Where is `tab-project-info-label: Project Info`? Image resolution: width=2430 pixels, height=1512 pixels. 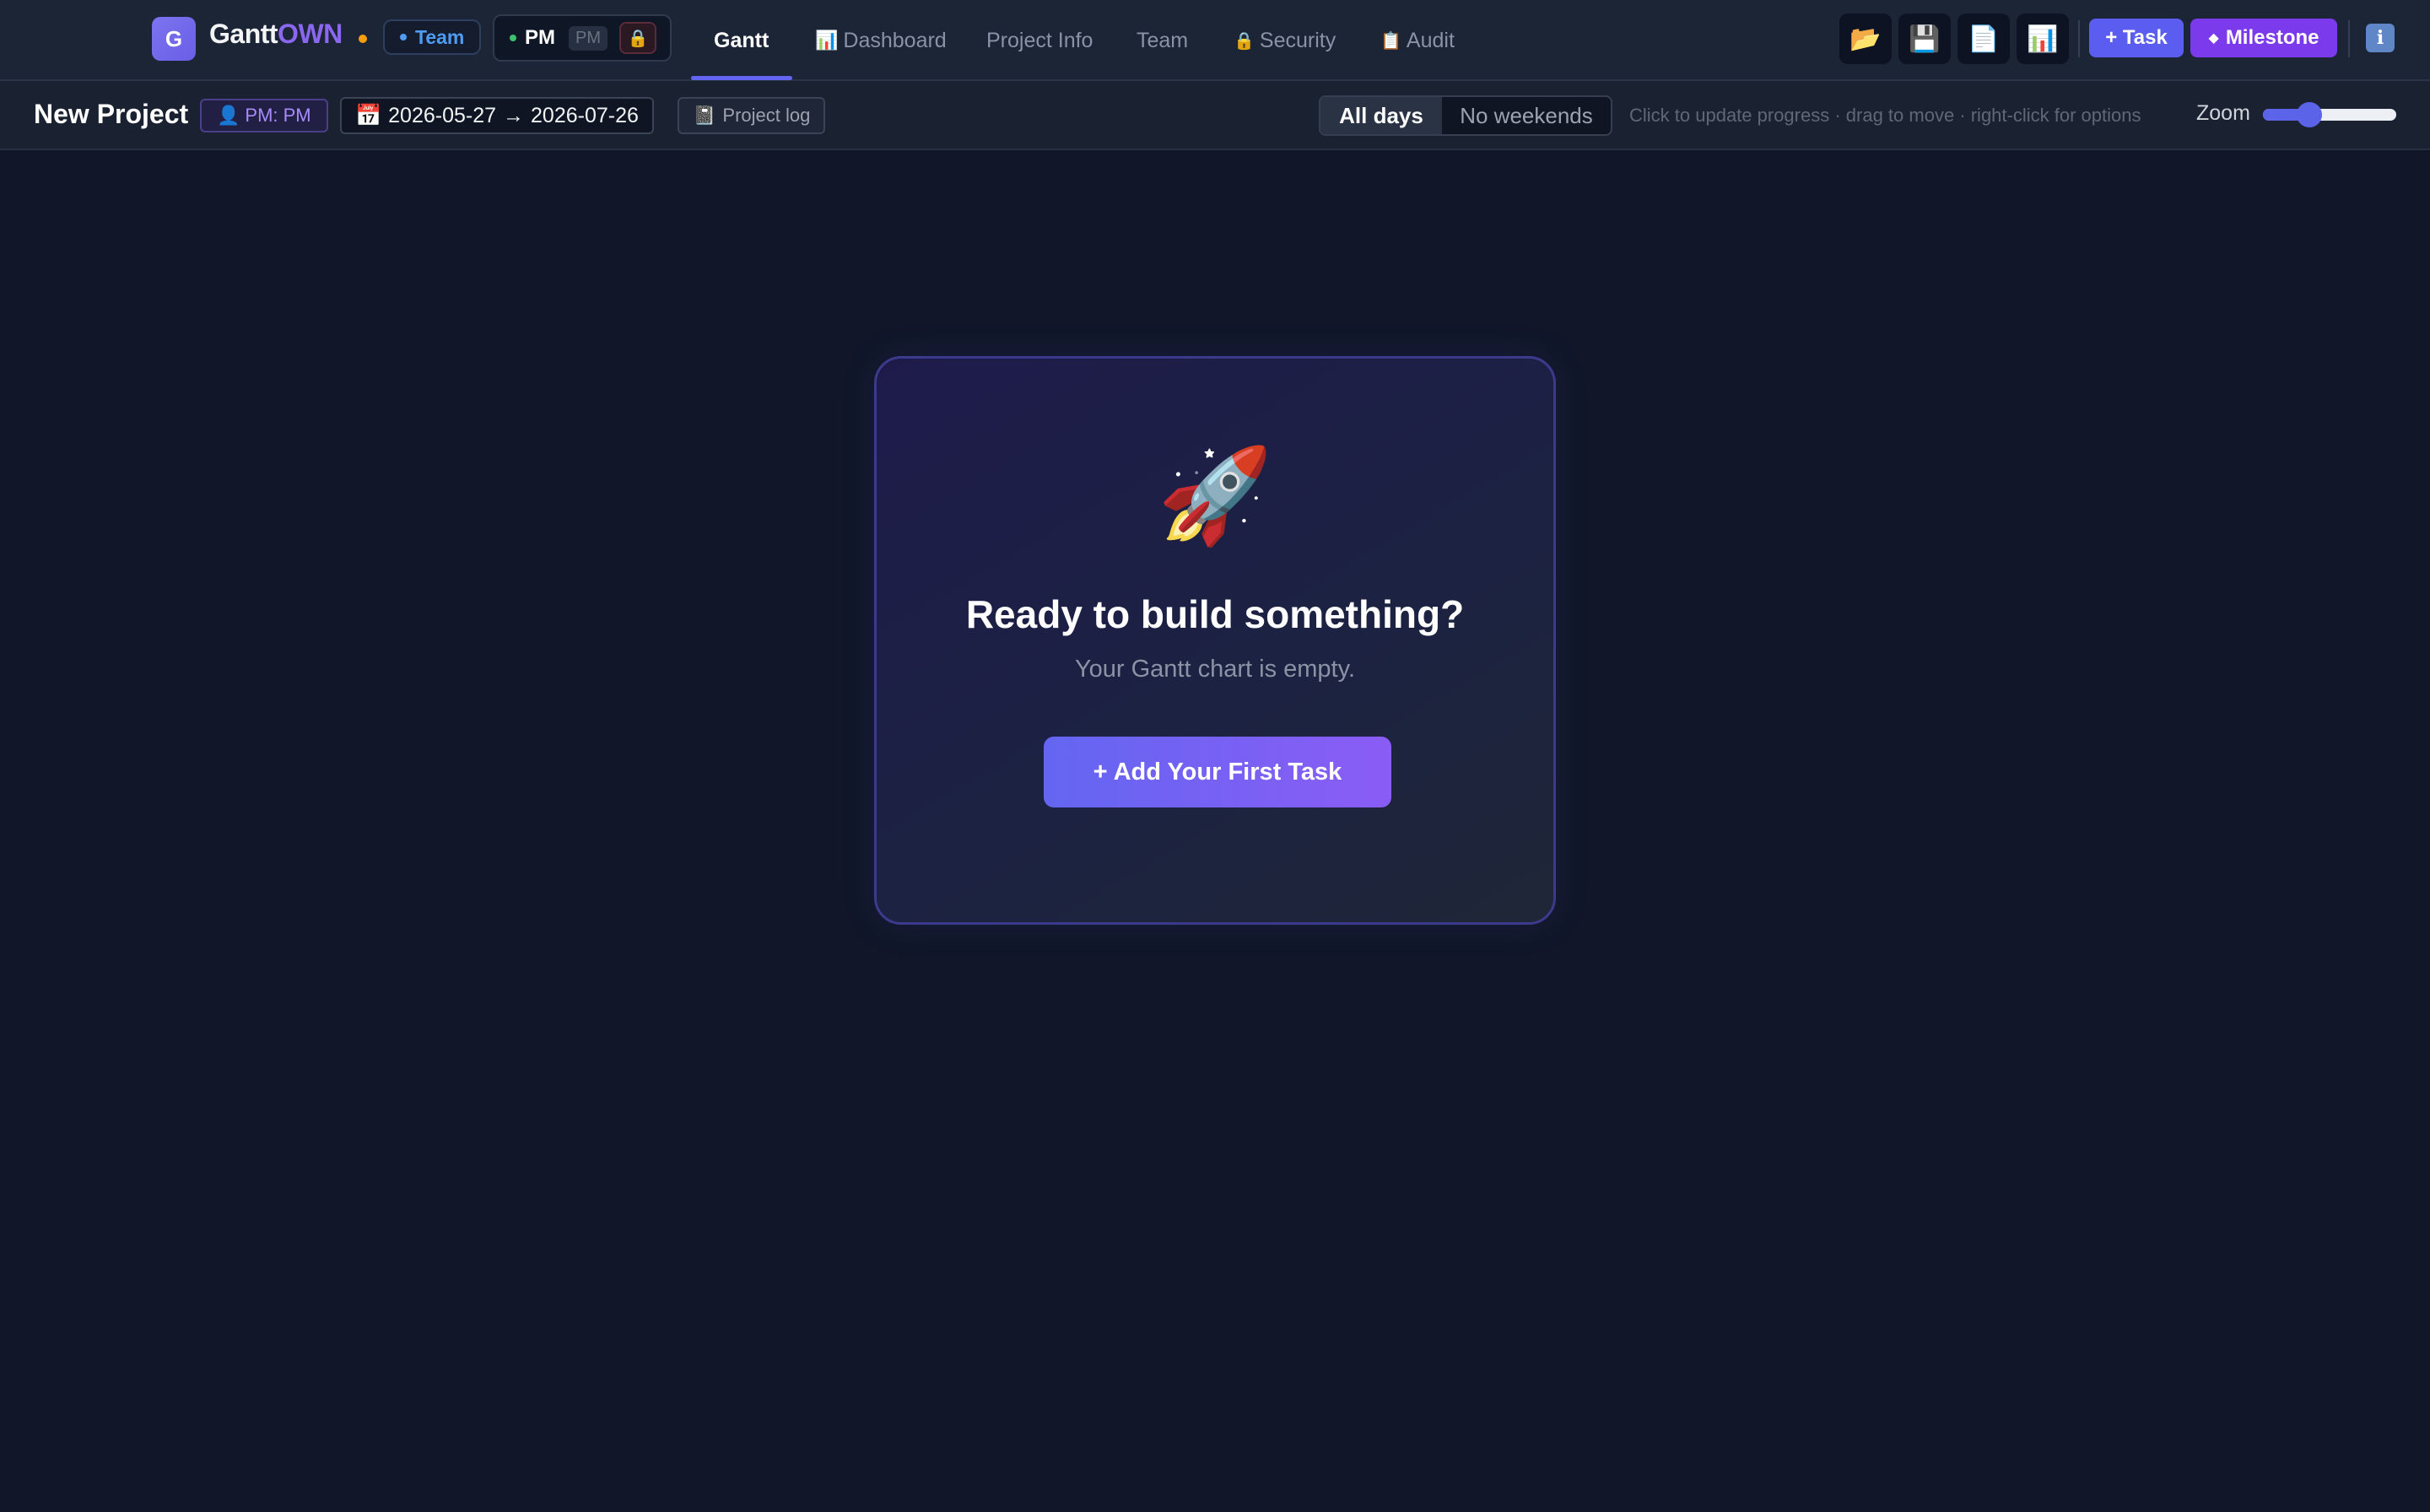
tab-project-info-label: Project Info is located at coordinates (1040, 40).